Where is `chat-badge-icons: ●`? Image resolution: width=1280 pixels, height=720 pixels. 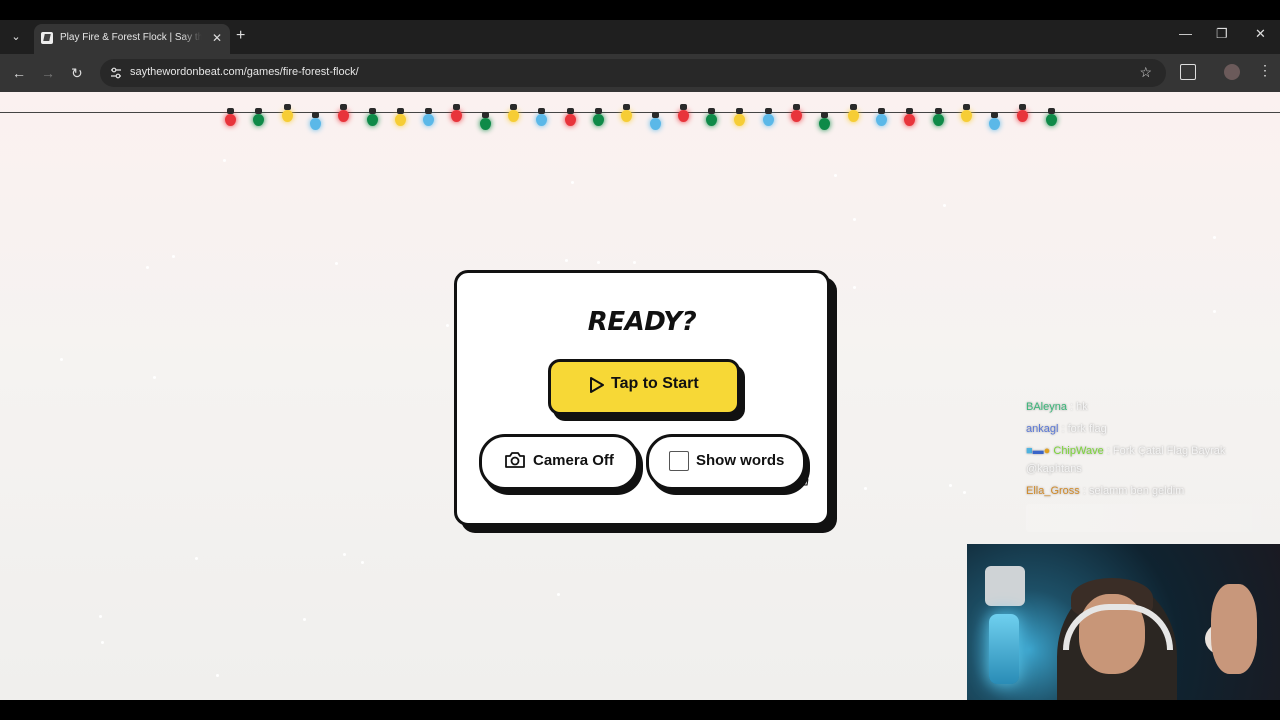
chat-badge-icons: ● is located at coordinates (1047, 451).